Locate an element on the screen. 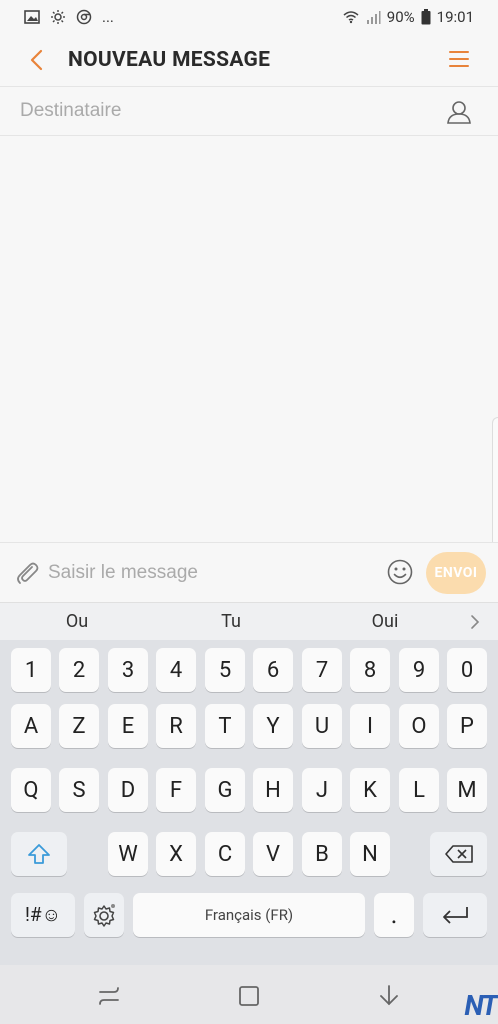 The height and width of the screenshot is (1024, 498). key: V is located at coordinates (273, 854).